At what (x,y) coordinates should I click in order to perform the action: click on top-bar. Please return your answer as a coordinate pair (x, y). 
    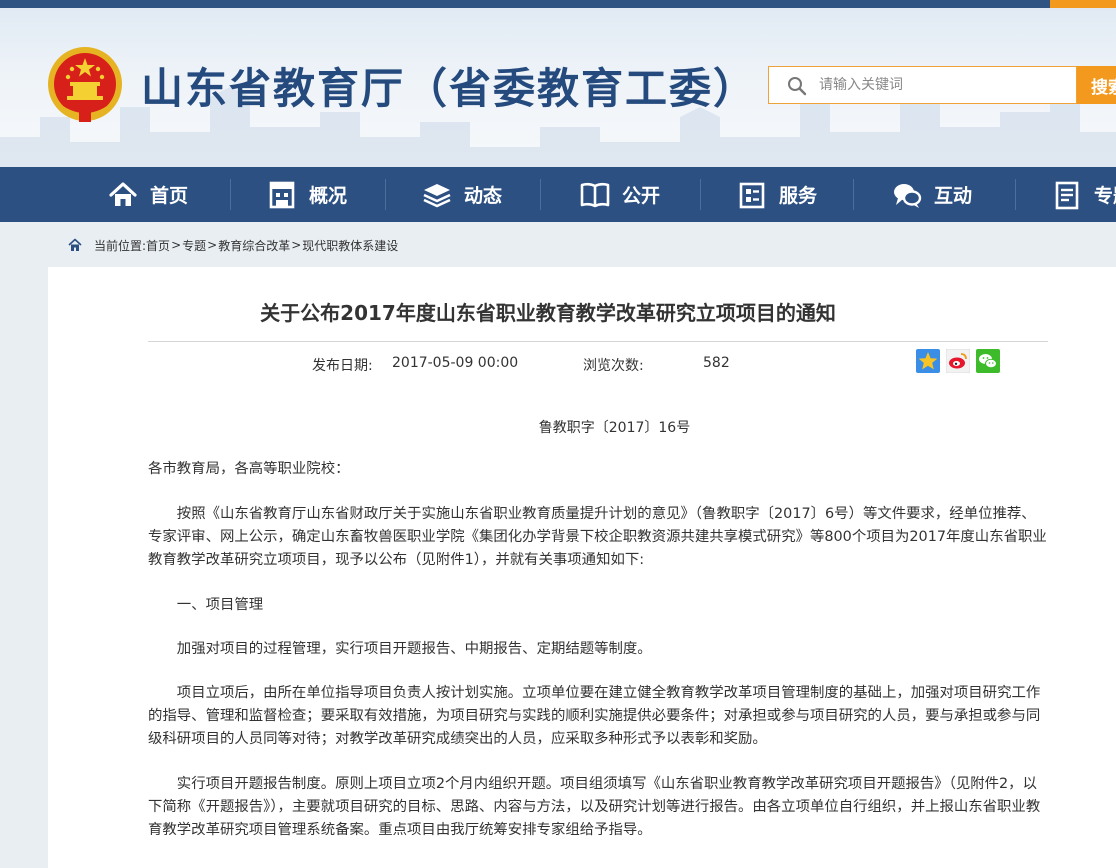
    Looking at the image, I should click on (558, 4).